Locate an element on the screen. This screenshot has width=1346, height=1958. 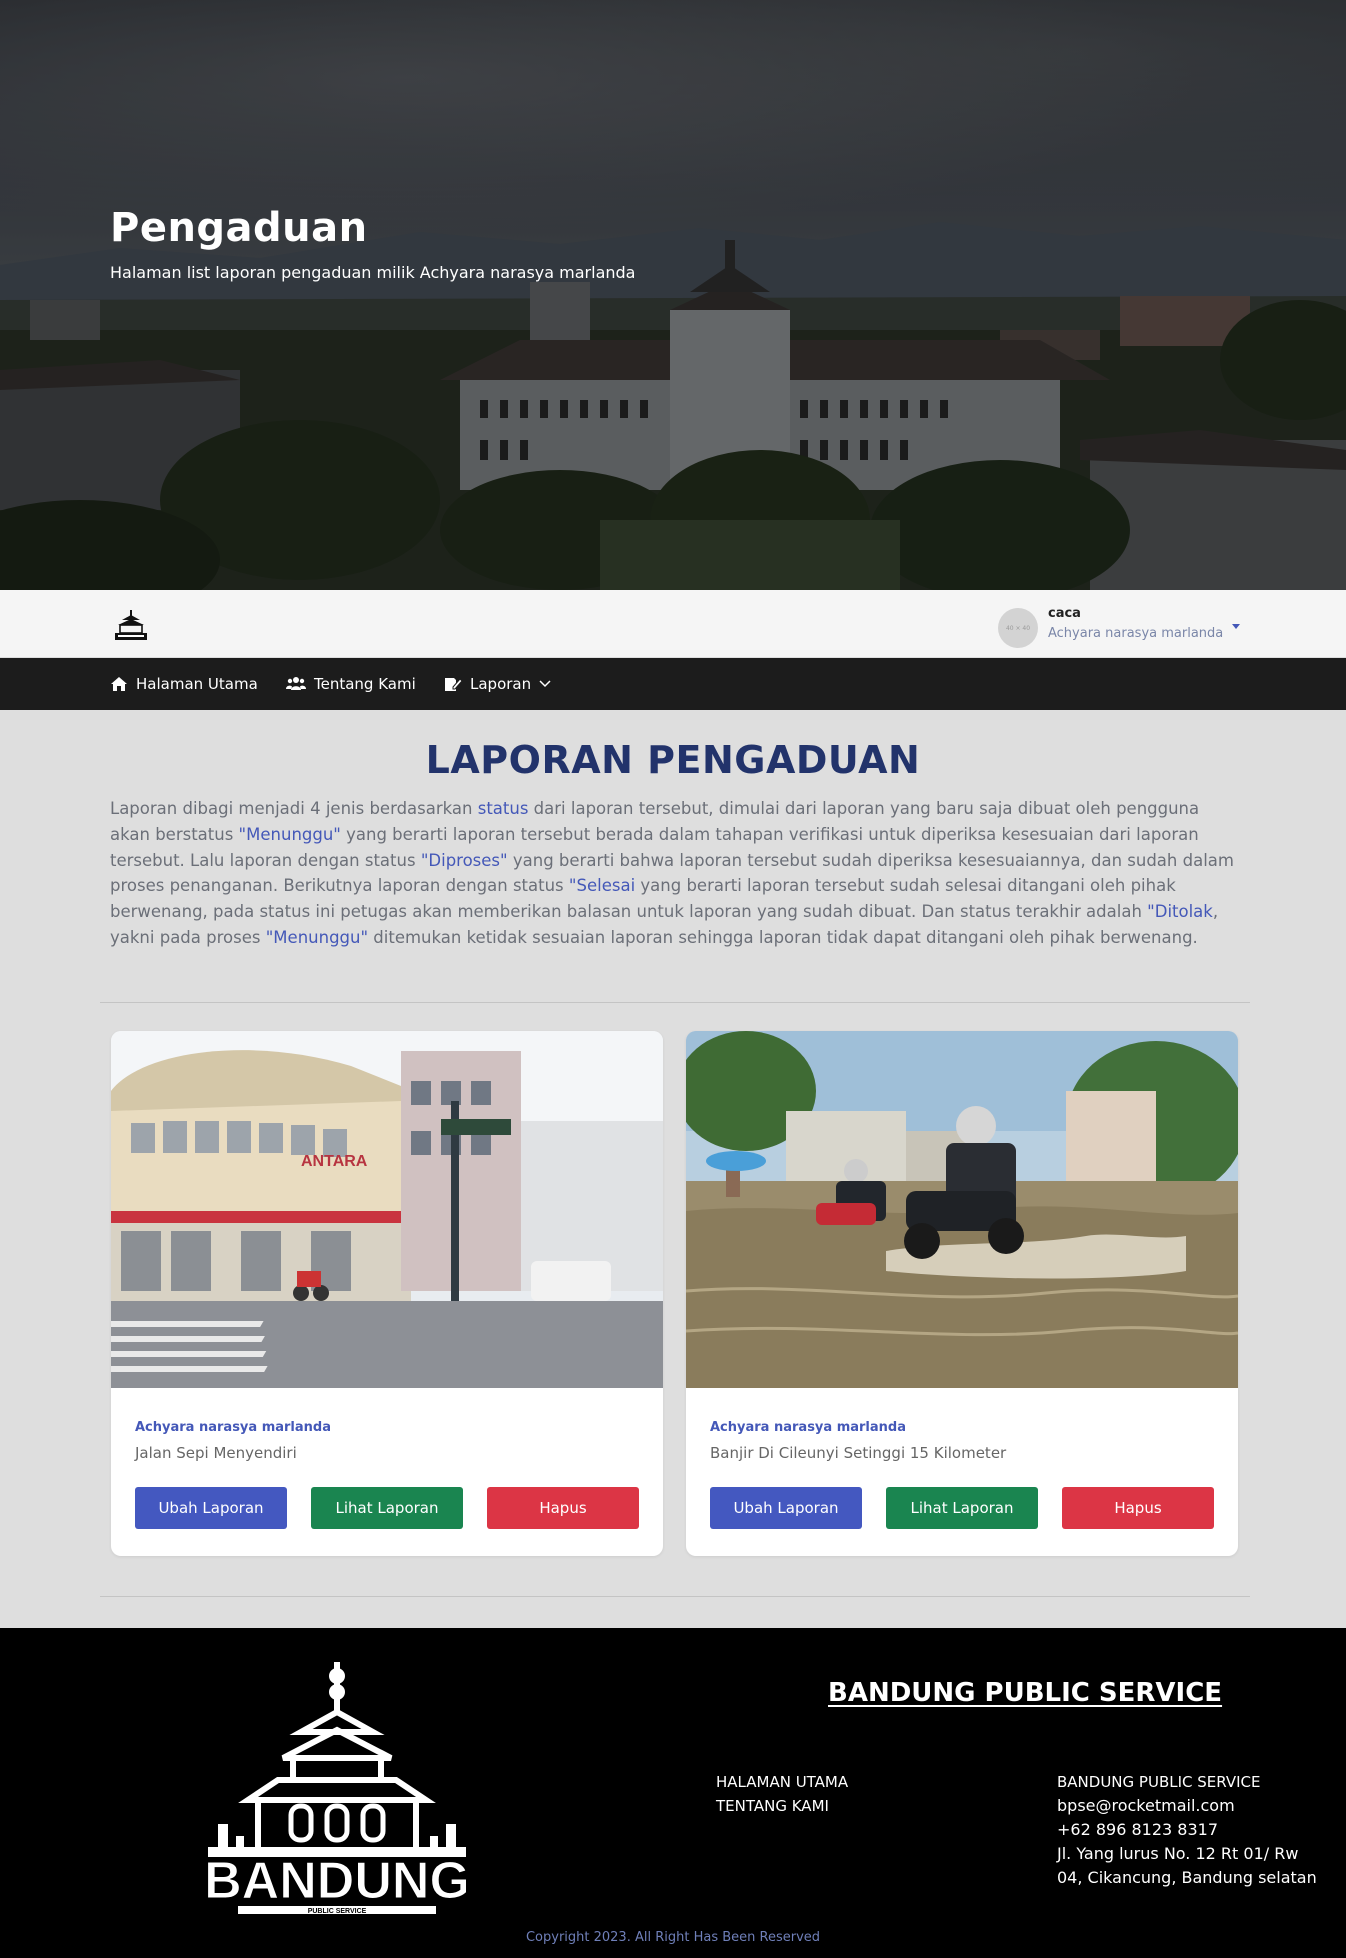
edit-report-icon is located at coordinates (453, 684).